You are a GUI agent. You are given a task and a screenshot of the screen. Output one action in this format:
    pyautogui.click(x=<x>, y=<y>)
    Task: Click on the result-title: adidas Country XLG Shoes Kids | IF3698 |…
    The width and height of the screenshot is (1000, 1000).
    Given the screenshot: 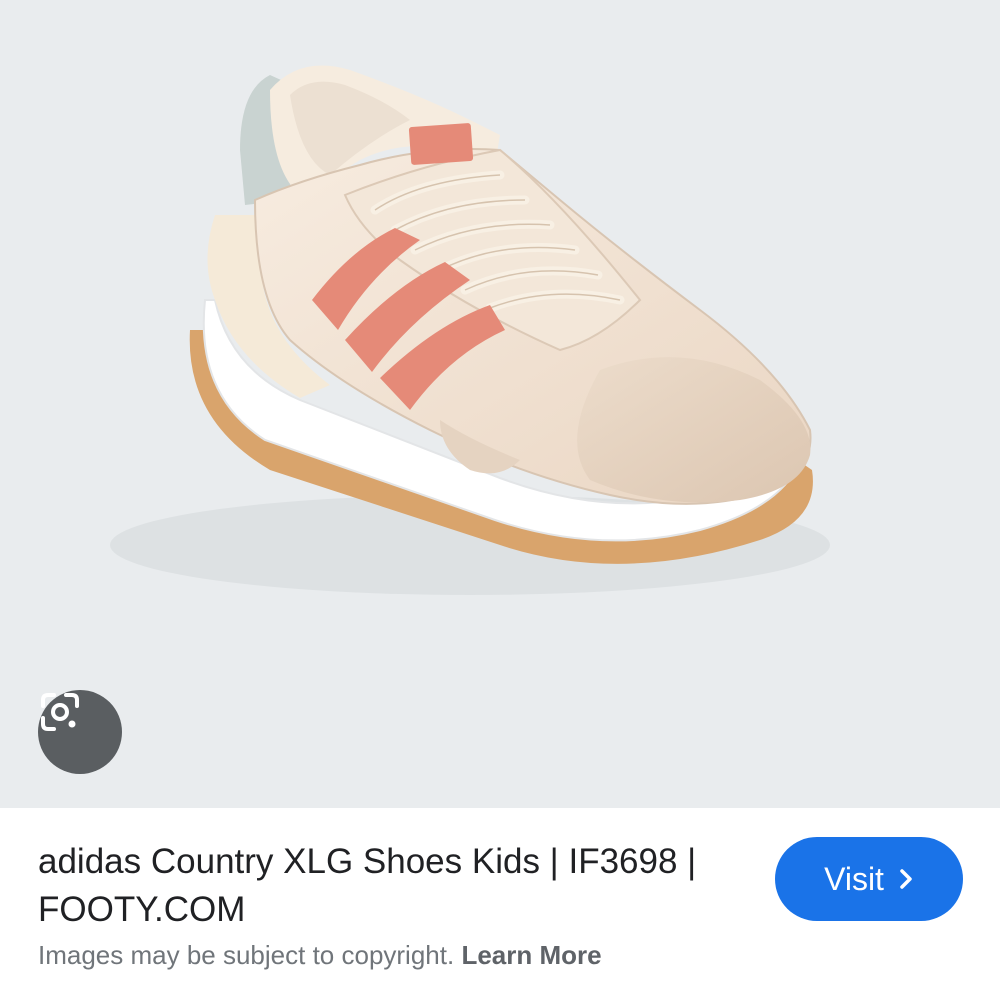 What is the action you would take?
    pyautogui.click(x=398, y=886)
    